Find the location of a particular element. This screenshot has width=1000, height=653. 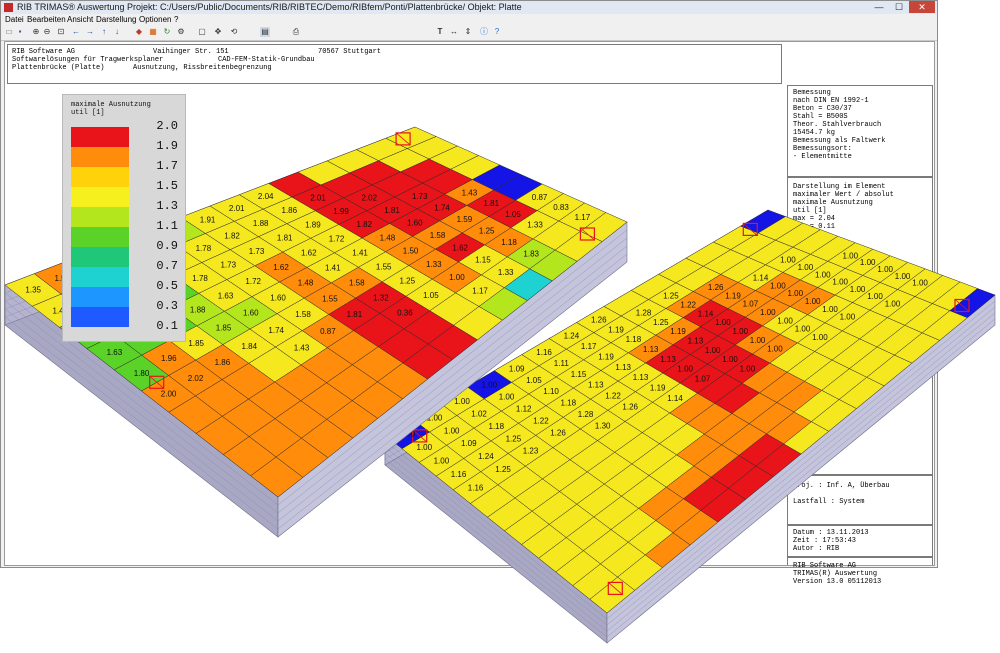

legend-unit: util [1] is located at coordinates (88, 113).